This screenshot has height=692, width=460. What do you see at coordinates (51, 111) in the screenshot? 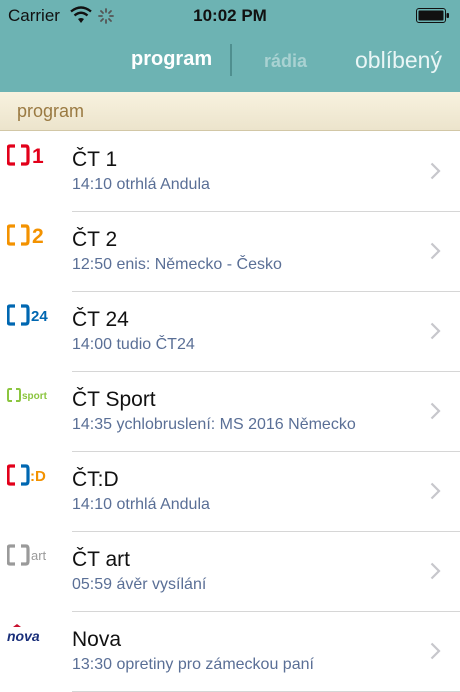
I see `section-title: program` at bounding box center [51, 111].